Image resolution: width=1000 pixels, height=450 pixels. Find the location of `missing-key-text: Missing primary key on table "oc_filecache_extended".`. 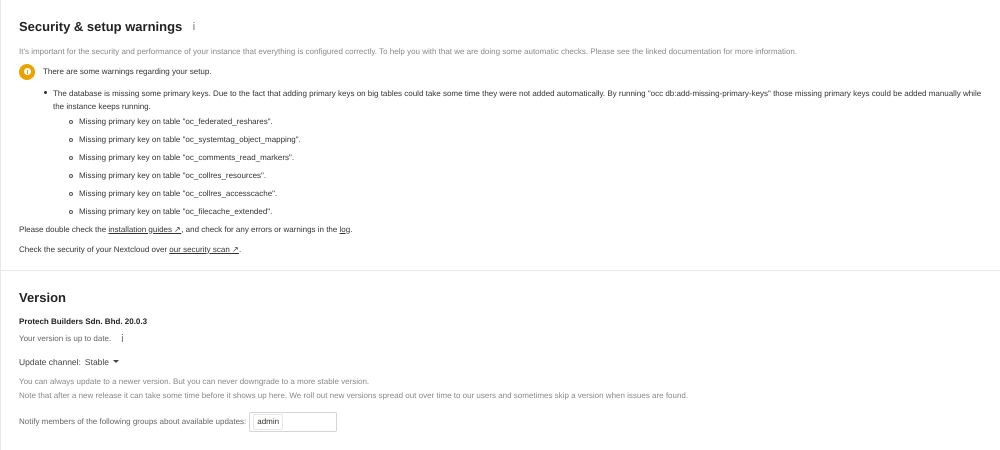

missing-key-text: Missing primary key on table "oc_filecache_extended". is located at coordinates (175, 212).